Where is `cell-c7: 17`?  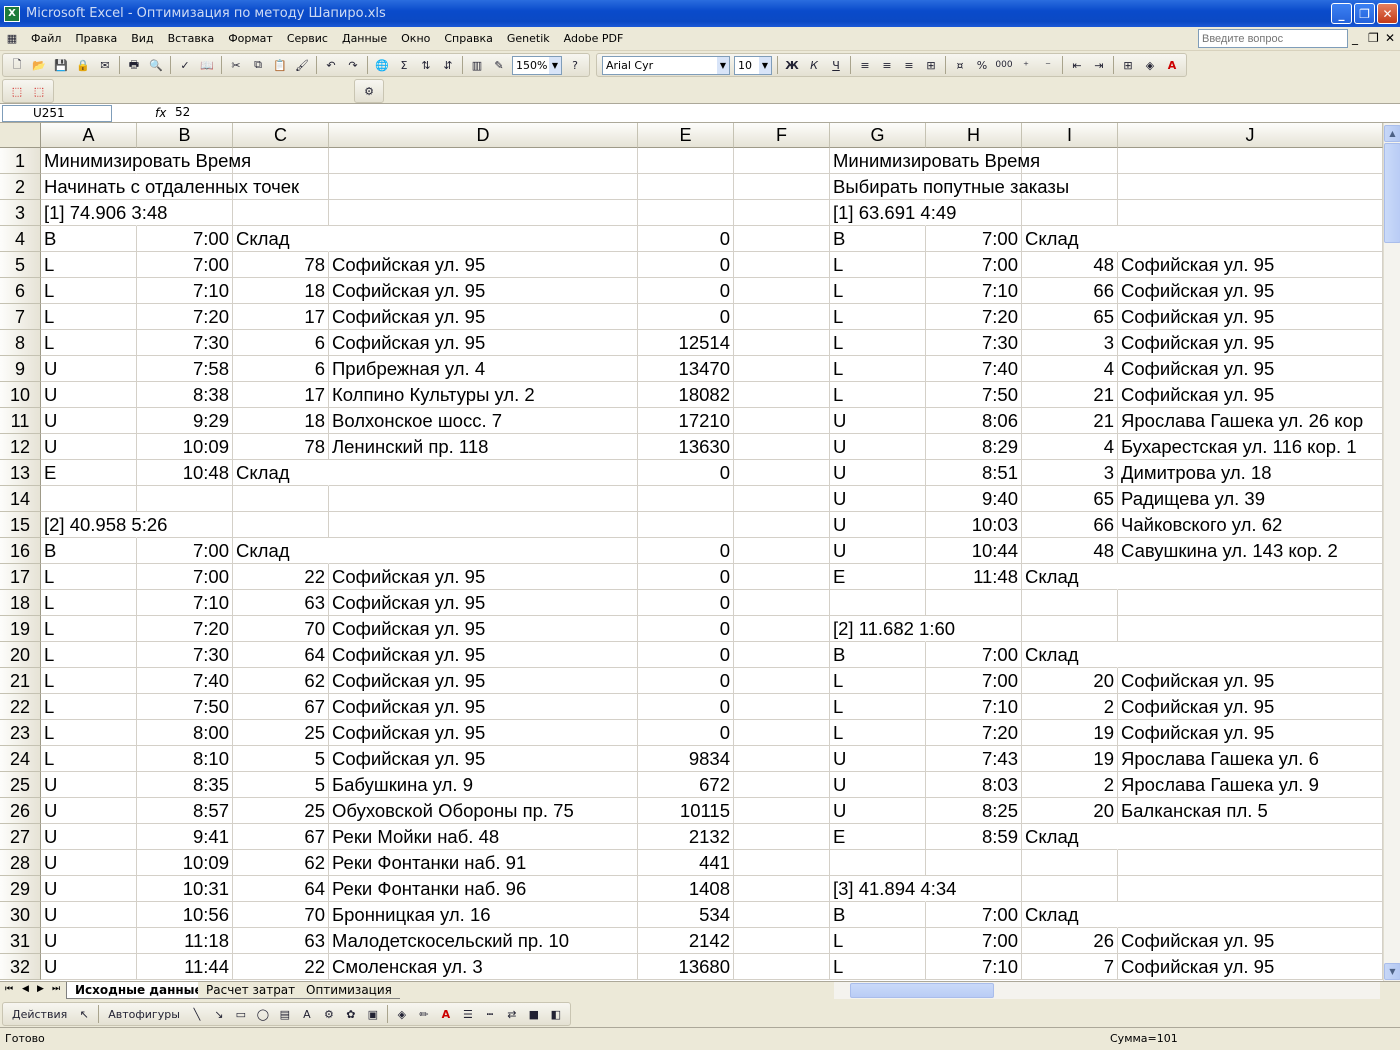
cell-c7: 17 is located at coordinates (281, 317).